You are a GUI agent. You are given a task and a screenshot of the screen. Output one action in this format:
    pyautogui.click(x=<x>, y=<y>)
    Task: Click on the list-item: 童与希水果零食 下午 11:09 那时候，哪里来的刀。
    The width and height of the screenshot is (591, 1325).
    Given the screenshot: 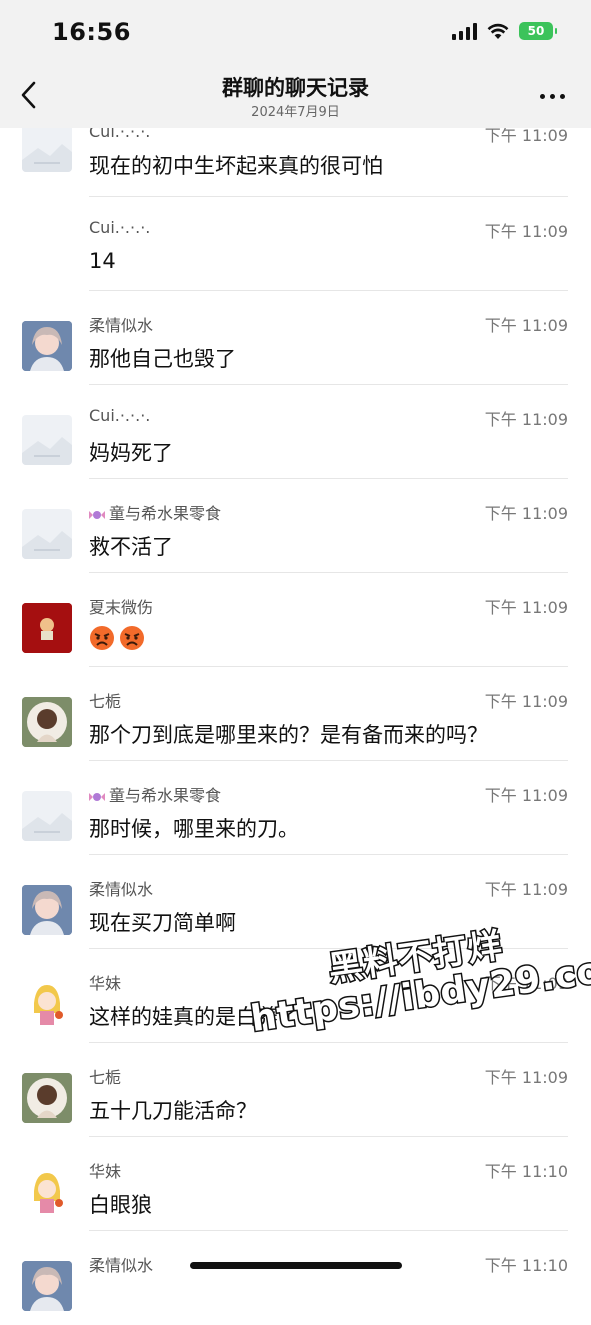 What is the action you would take?
    pyautogui.click(x=295, y=808)
    